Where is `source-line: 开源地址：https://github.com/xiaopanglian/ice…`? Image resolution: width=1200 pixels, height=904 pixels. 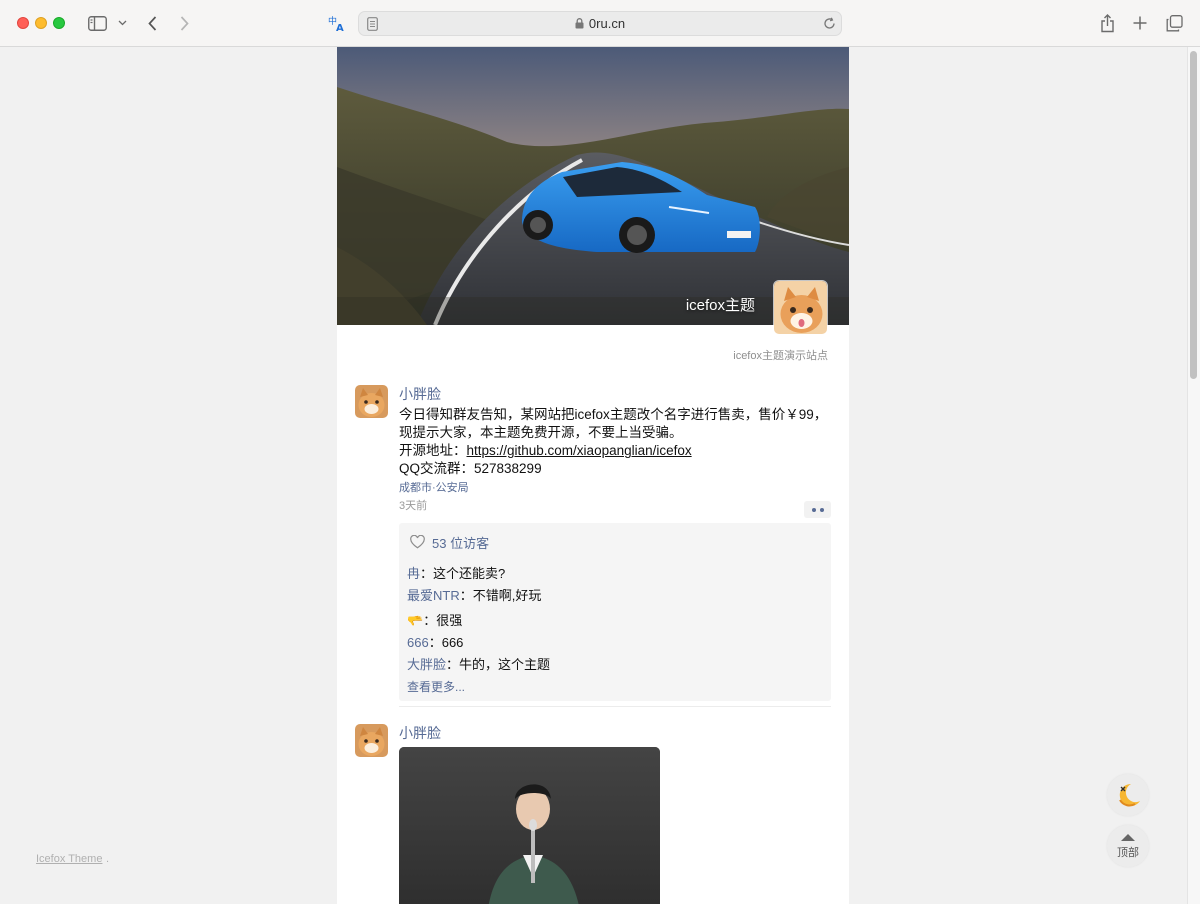
source-line: 开源地址：https://github.com/xiaopanglian/ice… is located at coordinates (615, 451).